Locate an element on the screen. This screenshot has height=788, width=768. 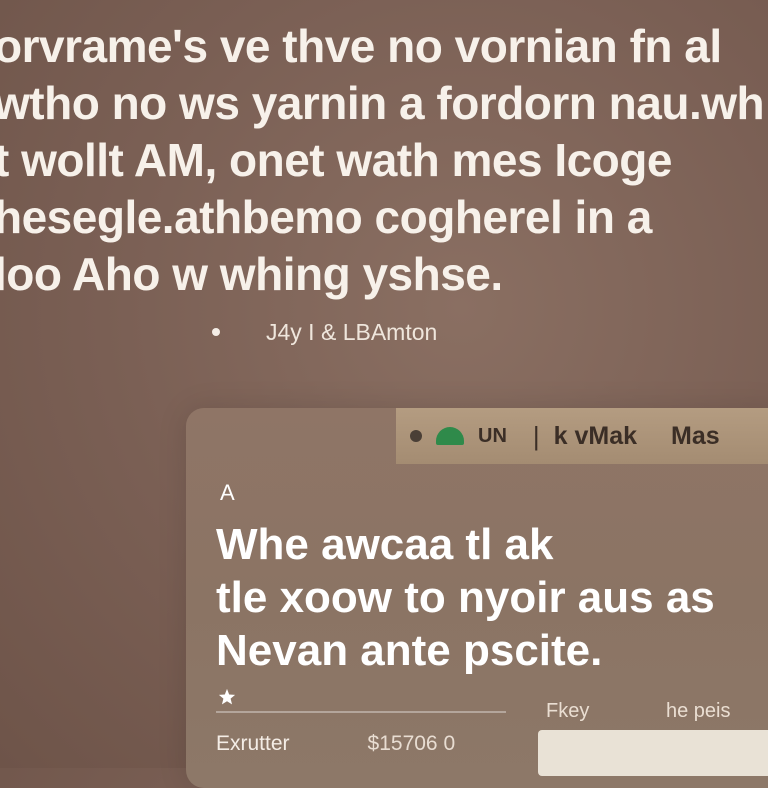
headline-line: hesegle.athbemo cogherel in a is located at coordinates (326, 217).